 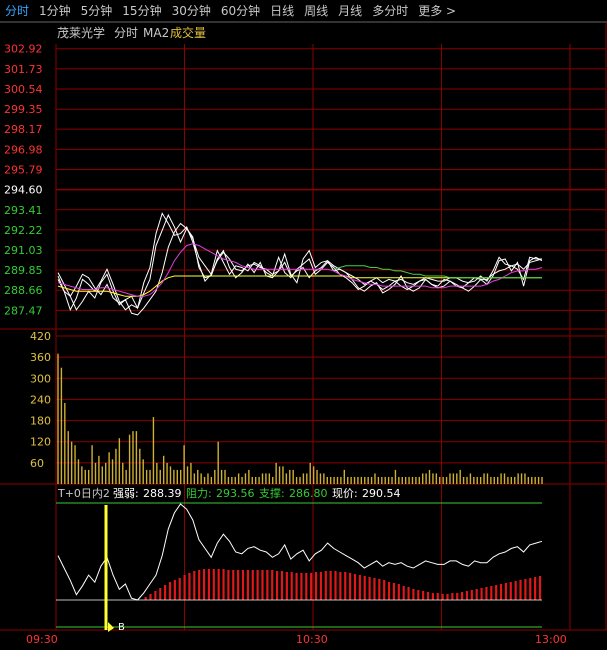 I want to click on time-tick: 13:00, so click(x=551, y=639).